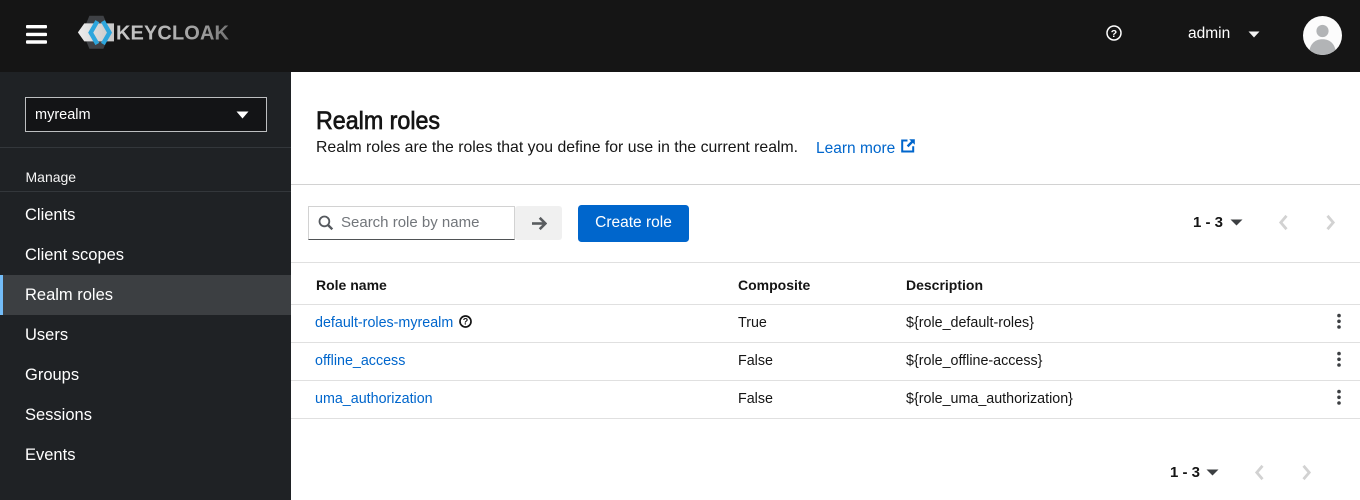 The width and height of the screenshot is (1360, 500). Describe the element at coordinates (172, 34) in the screenshot. I see `svg-text: KEYCLOAK` at that location.